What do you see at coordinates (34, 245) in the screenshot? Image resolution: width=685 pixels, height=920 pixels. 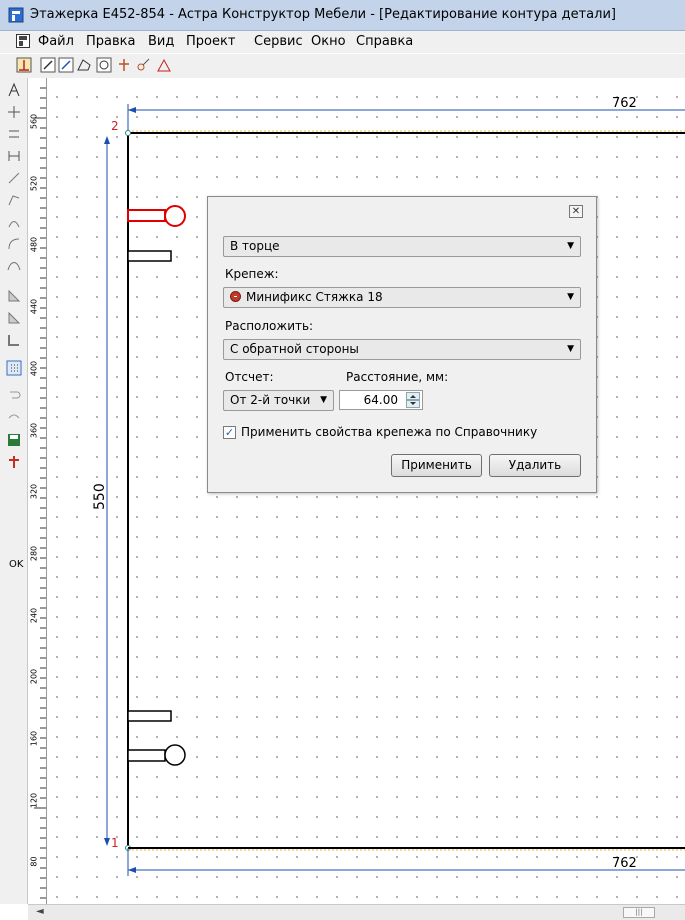 I see `ruler-label: 480` at bounding box center [34, 245].